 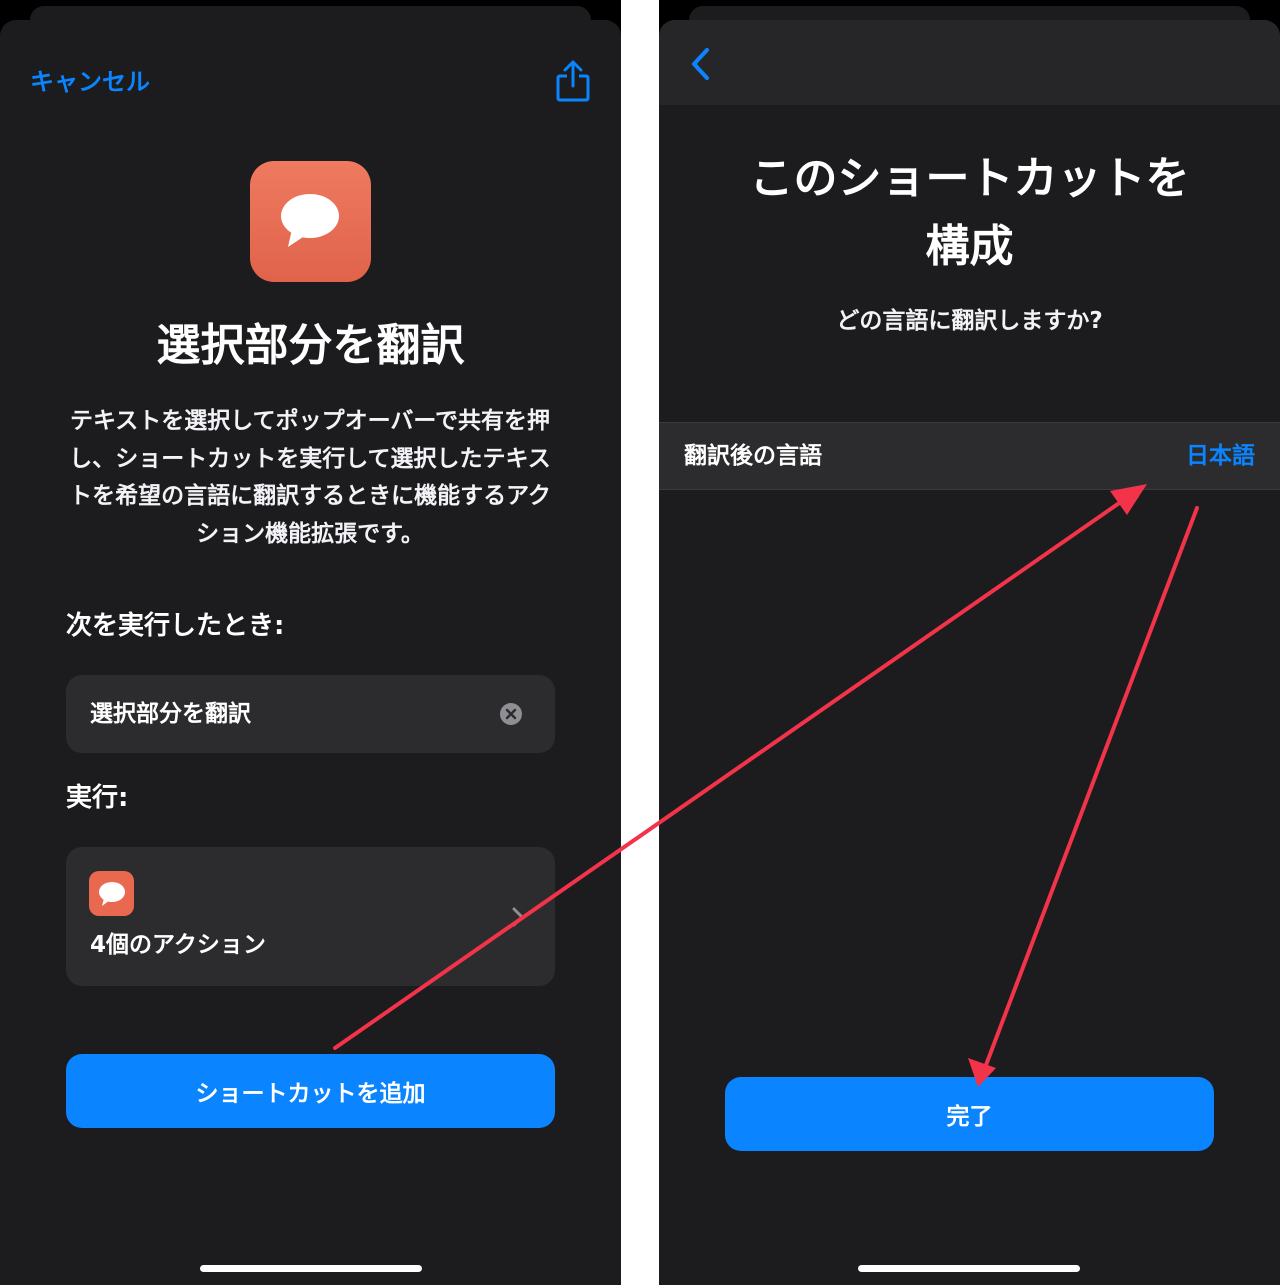 What do you see at coordinates (969, 213) in the screenshot?
I see `configure-title: このショートカットを 構成` at bounding box center [969, 213].